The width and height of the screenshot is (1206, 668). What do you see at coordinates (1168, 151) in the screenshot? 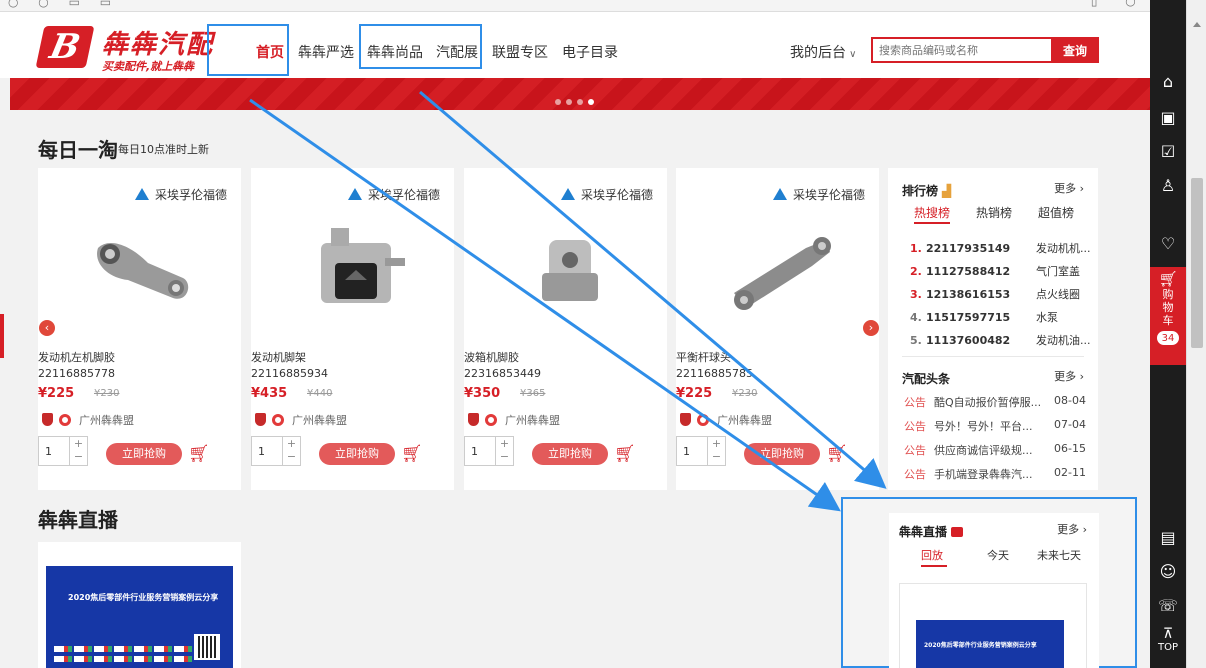
I see `calendar-check-icon: ☑` at bounding box center [1168, 151].